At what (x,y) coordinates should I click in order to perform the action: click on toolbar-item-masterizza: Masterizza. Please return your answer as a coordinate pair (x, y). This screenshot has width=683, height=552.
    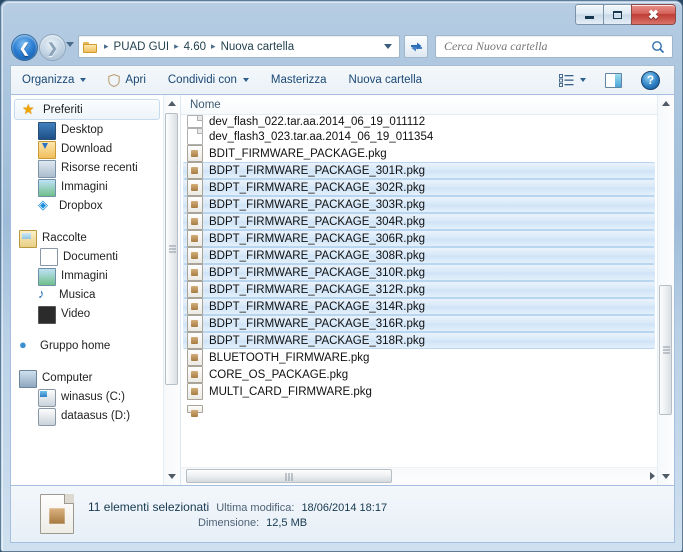
    Looking at the image, I should click on (299, 80).